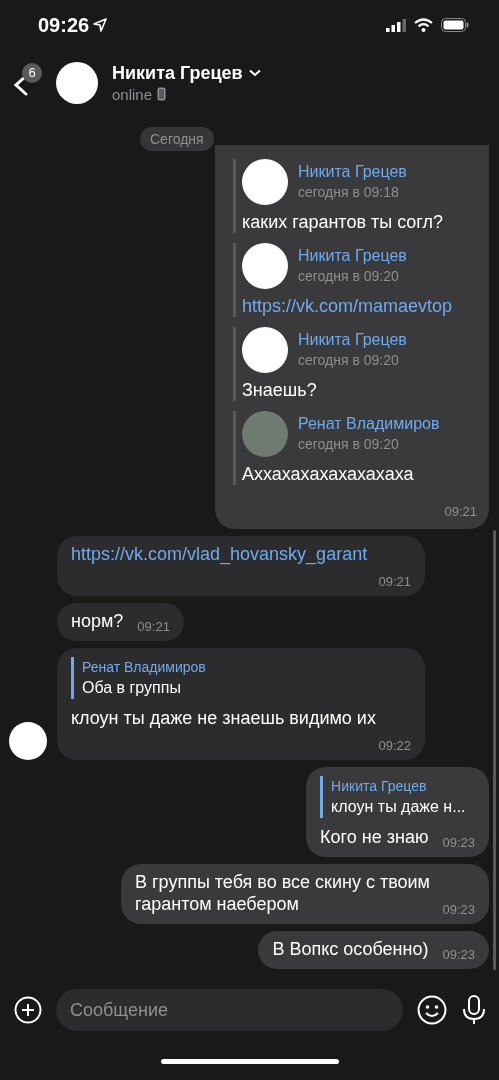  I want to click on message-text: Кого не знаю, so click(374, 837).